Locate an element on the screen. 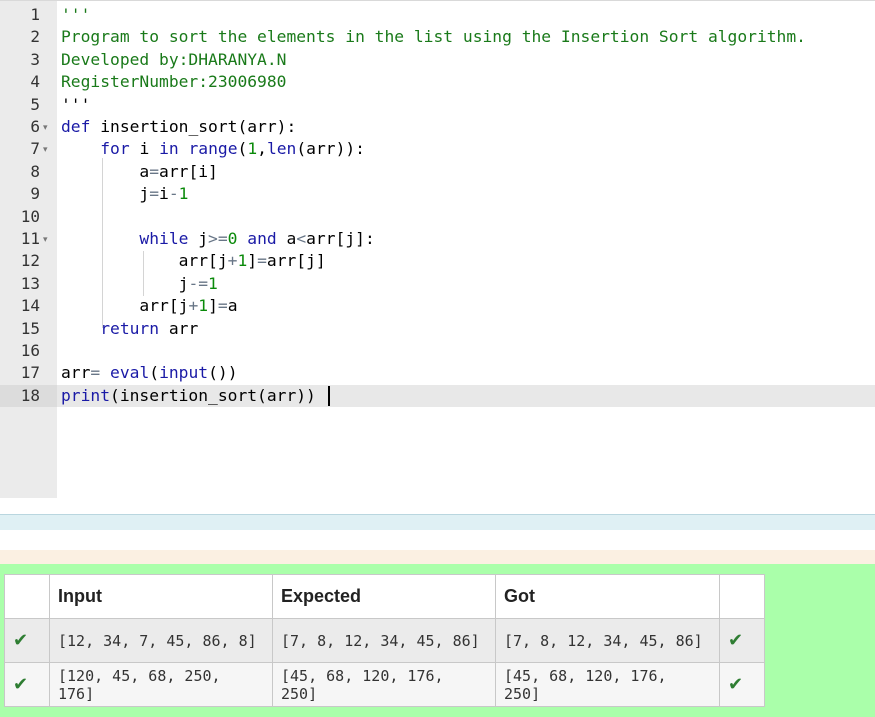 This screenshot has width=875, height=717. line-number: 5 is located at coordinates (35, 104).